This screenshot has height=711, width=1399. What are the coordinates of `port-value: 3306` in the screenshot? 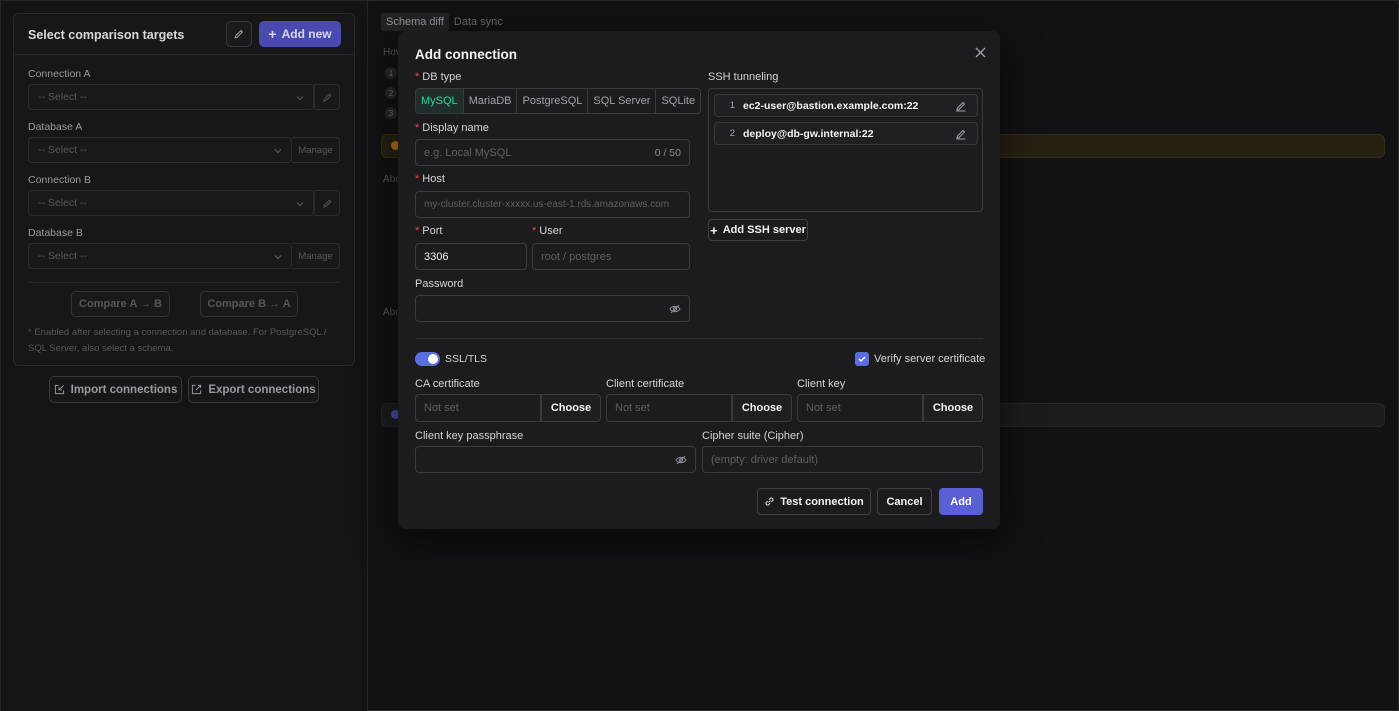 It's located at (436, 256).